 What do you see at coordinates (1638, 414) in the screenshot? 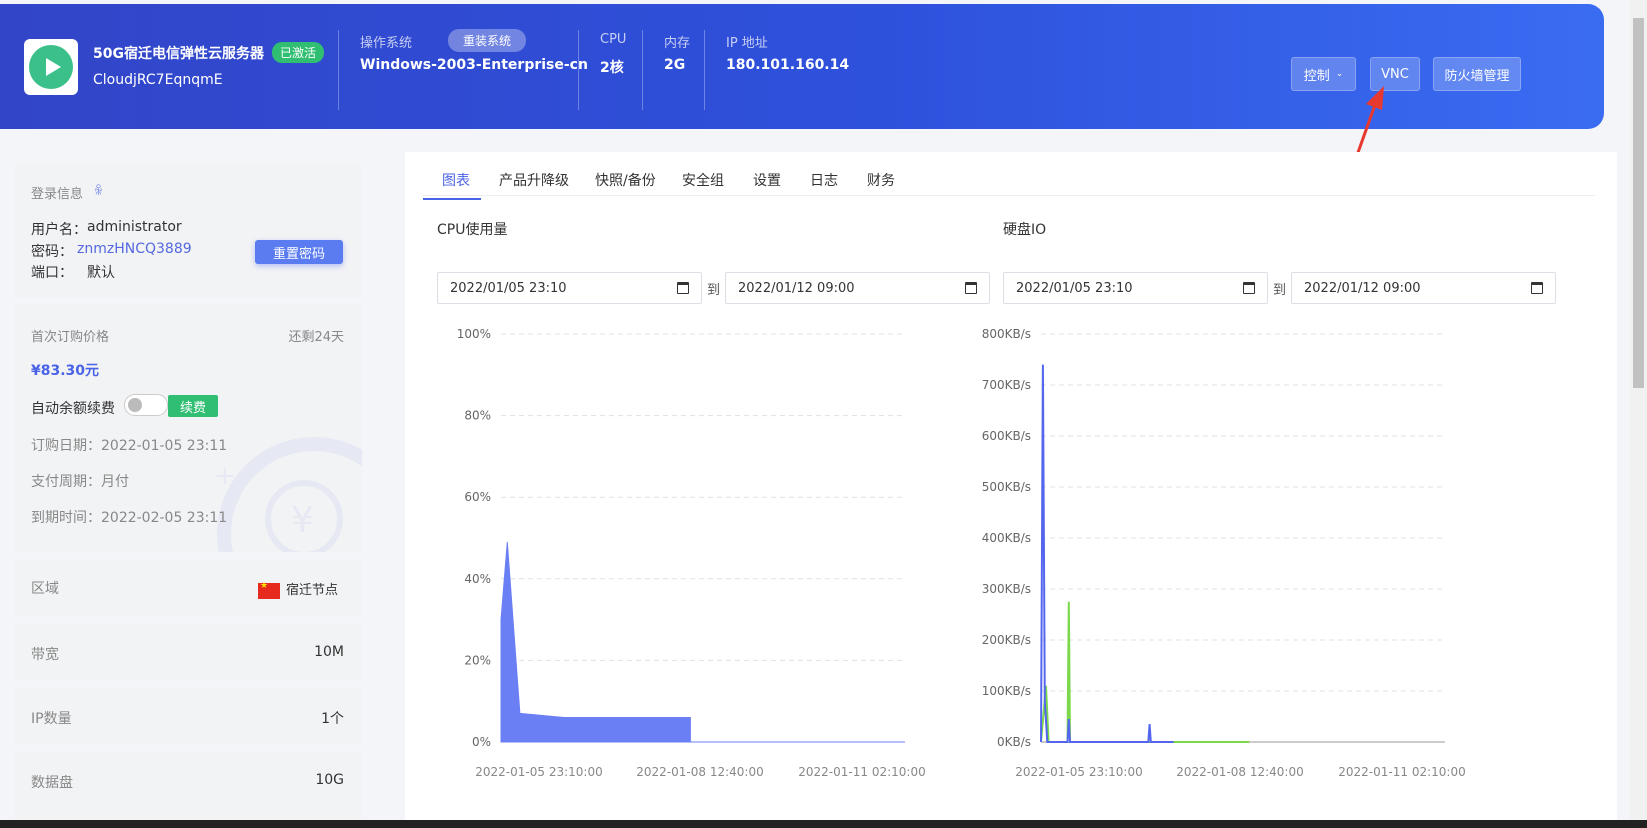
I see `vertical-scrollbar` at bounding box center [1638, 414].